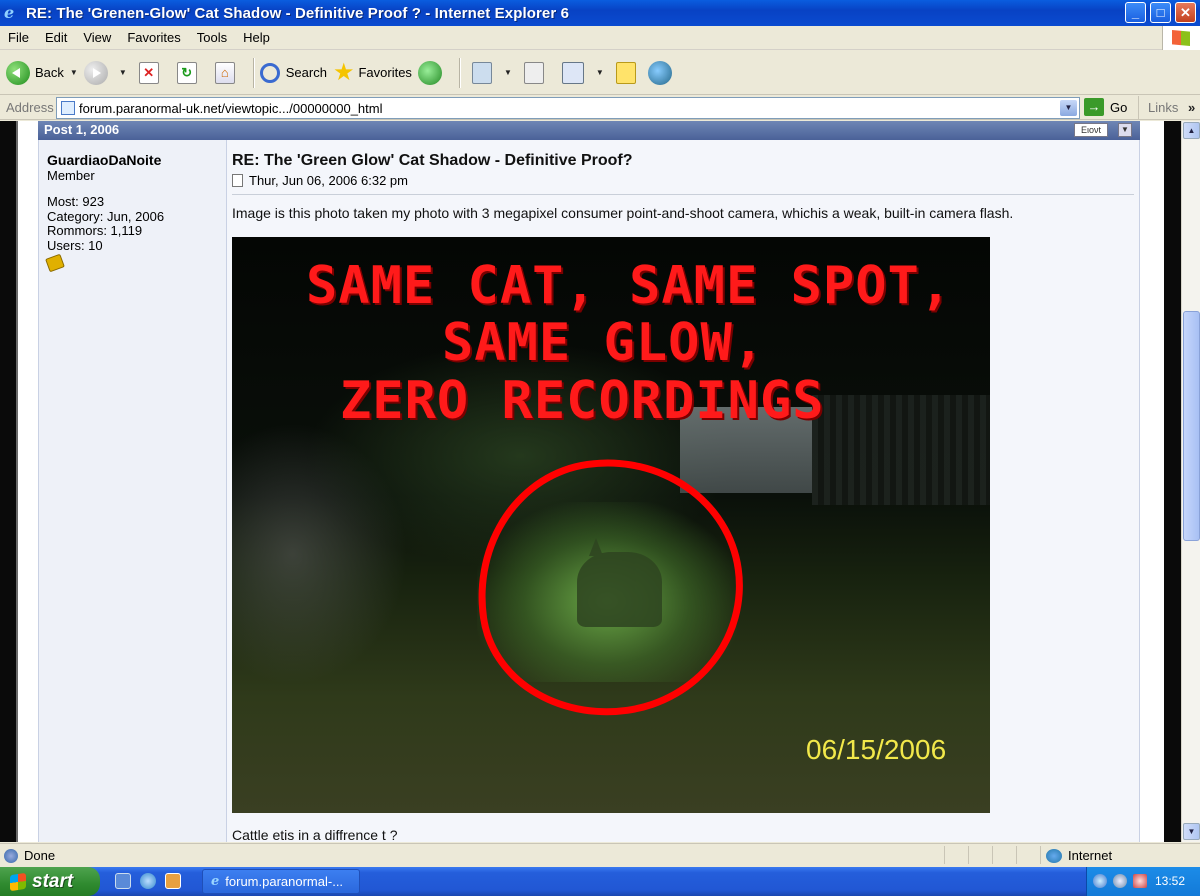 The height and width of the screenshot is (896, 1200). I want to click on forward-dropdown-icon: ▼, so click(123, 72).